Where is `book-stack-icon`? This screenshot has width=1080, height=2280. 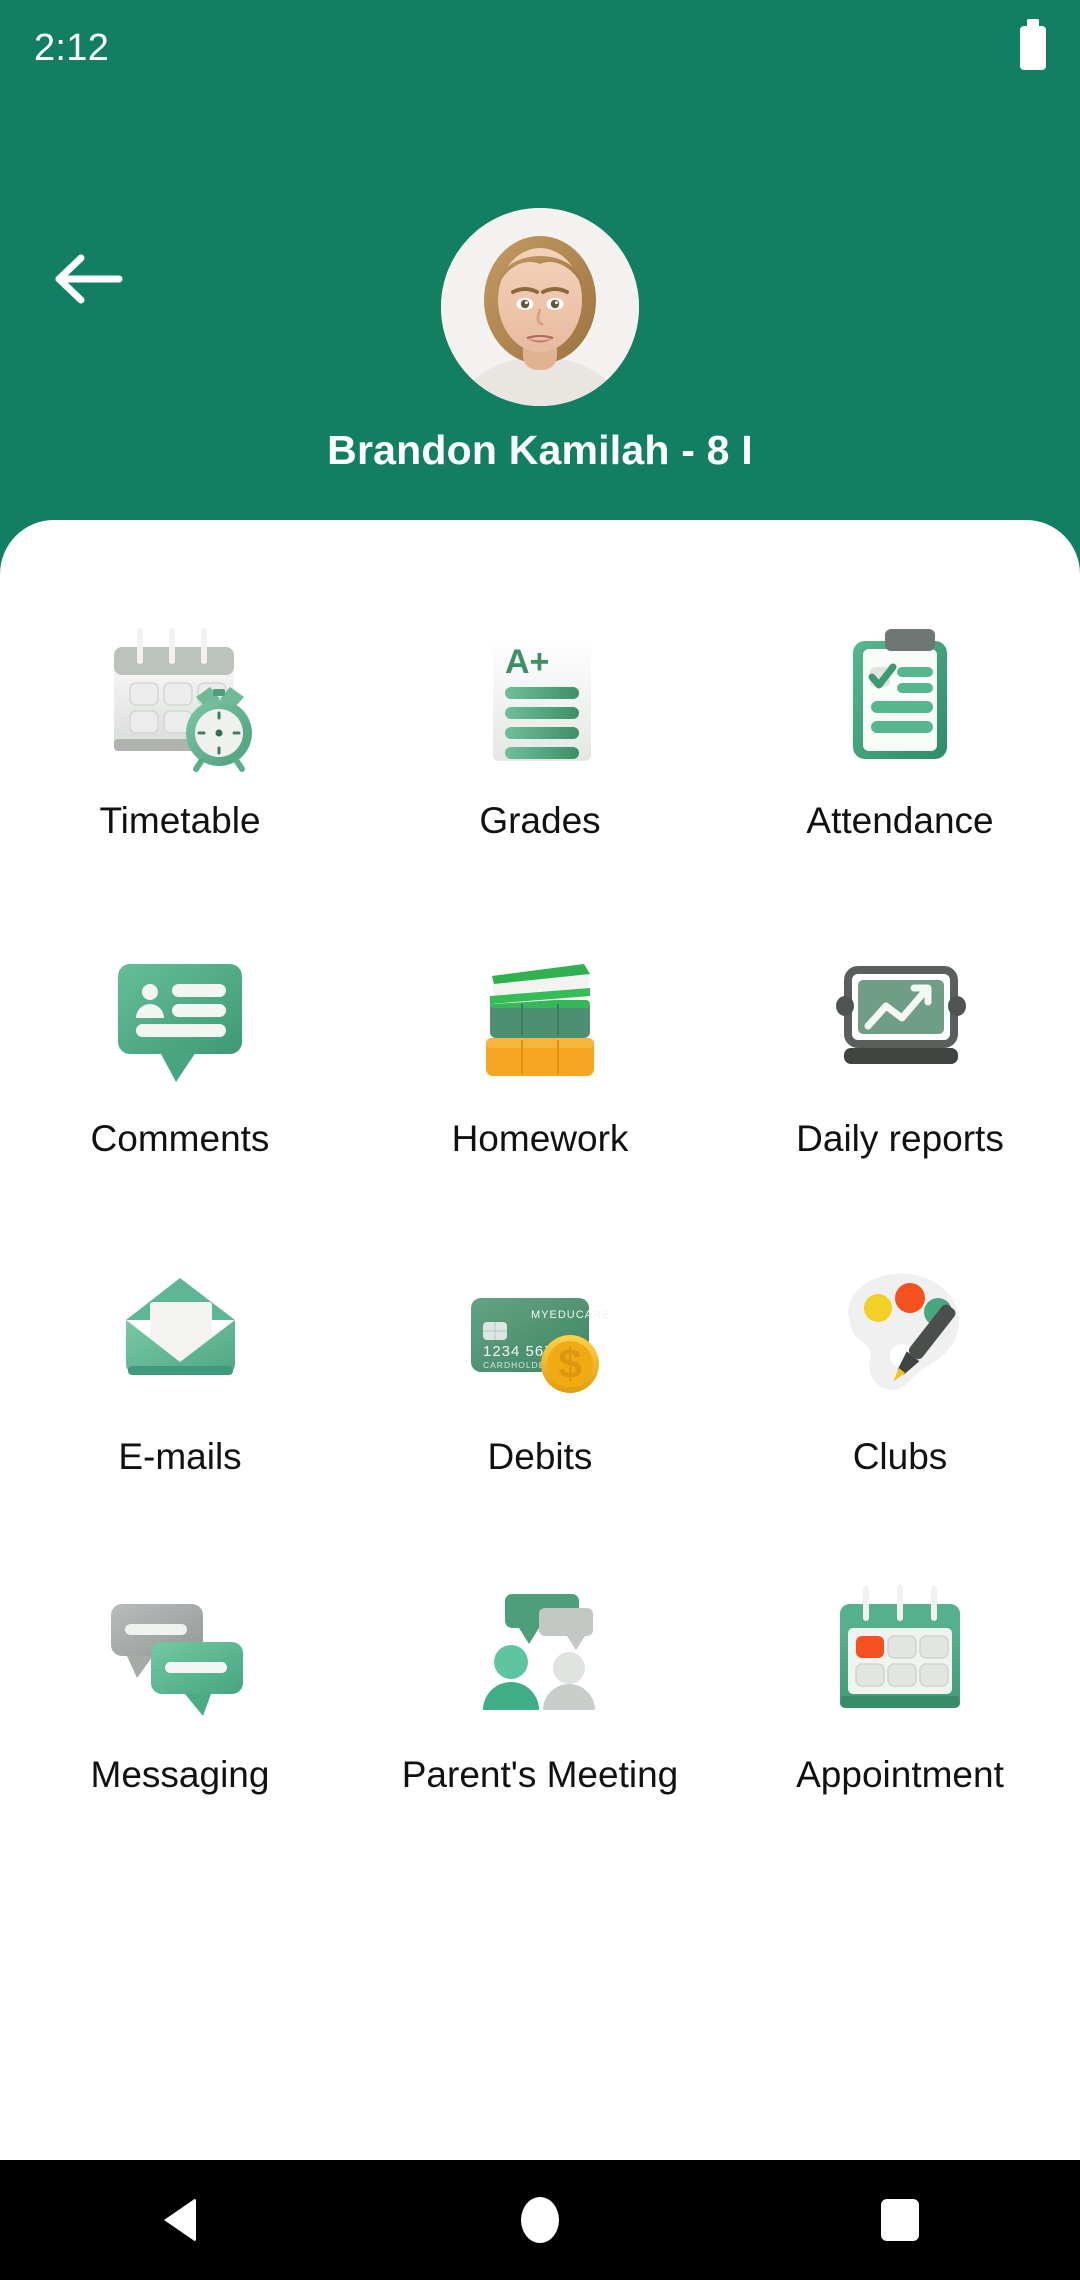 book-stack-icon is located at coordinates (540, 1019).